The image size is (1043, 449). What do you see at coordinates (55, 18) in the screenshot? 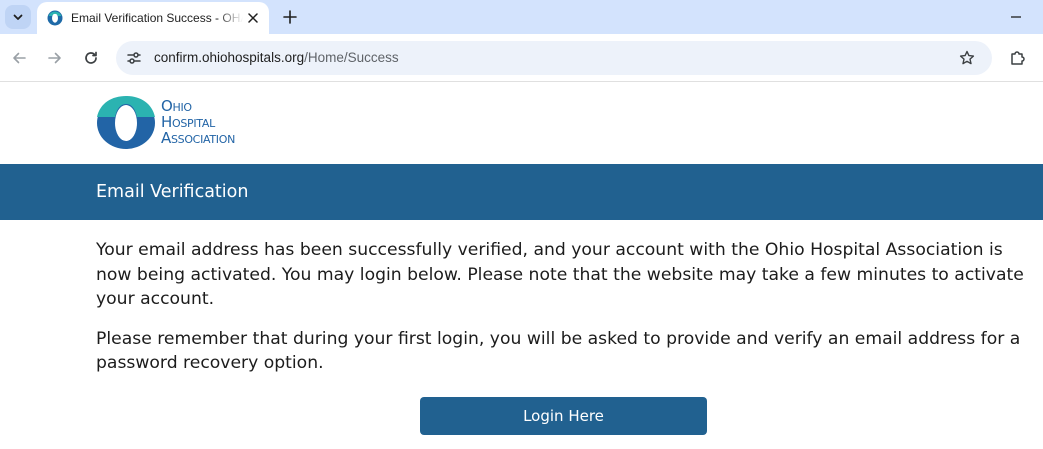
I see `oha-logo-icon` at bounding box center [55, 18].